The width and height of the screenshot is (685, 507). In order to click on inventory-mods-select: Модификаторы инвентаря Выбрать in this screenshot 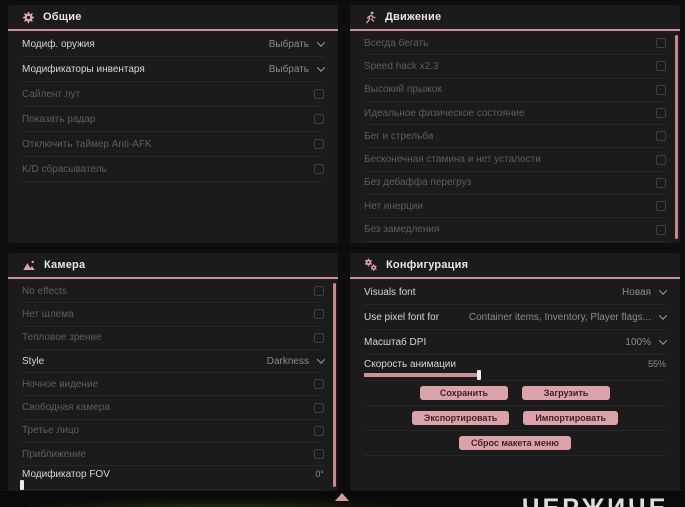, I will do `click(174, 69)`.